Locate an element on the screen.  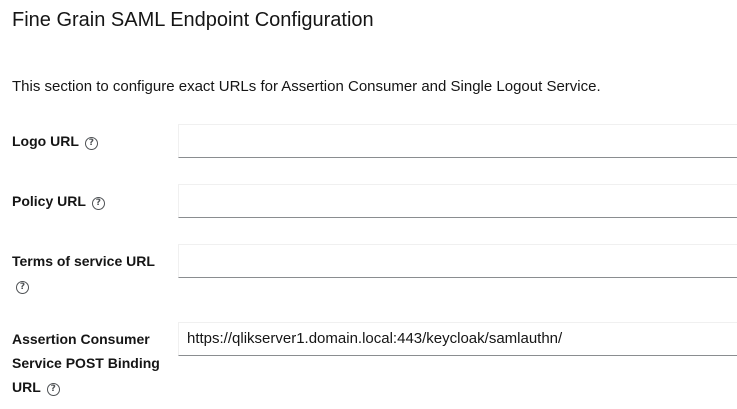
terms-of-service-url-label-text: Terms of service URL is located at coordinates (83, 261).